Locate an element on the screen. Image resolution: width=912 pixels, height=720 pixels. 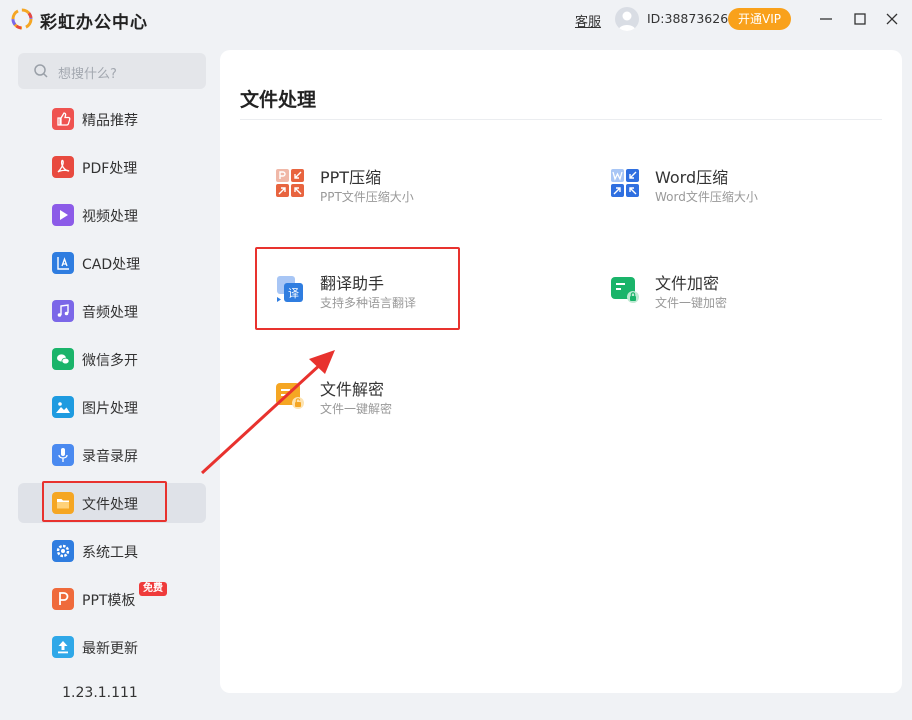
sidebar-item-pdf: PDF处理 is located at coordinates (112, 167).